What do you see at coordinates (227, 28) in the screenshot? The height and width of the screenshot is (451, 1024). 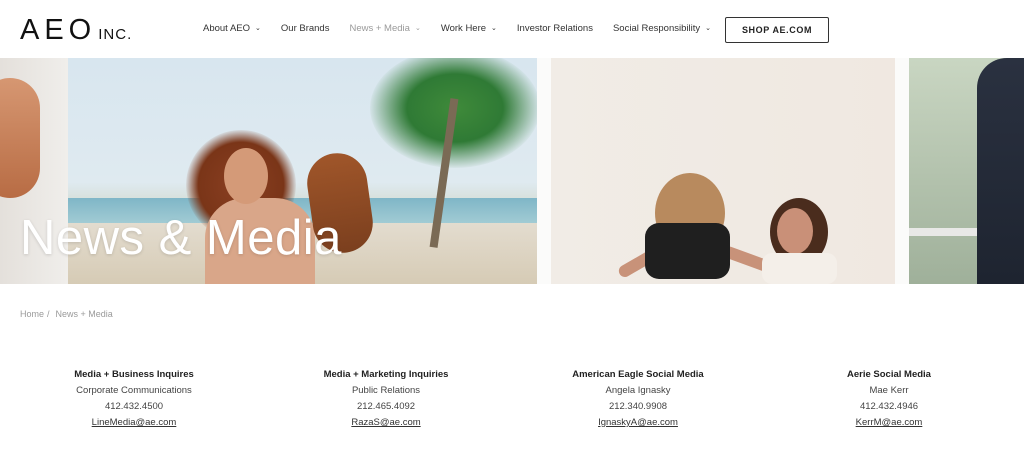 I see `nav-item-label: About AEO` at bounding box center [227, 28].